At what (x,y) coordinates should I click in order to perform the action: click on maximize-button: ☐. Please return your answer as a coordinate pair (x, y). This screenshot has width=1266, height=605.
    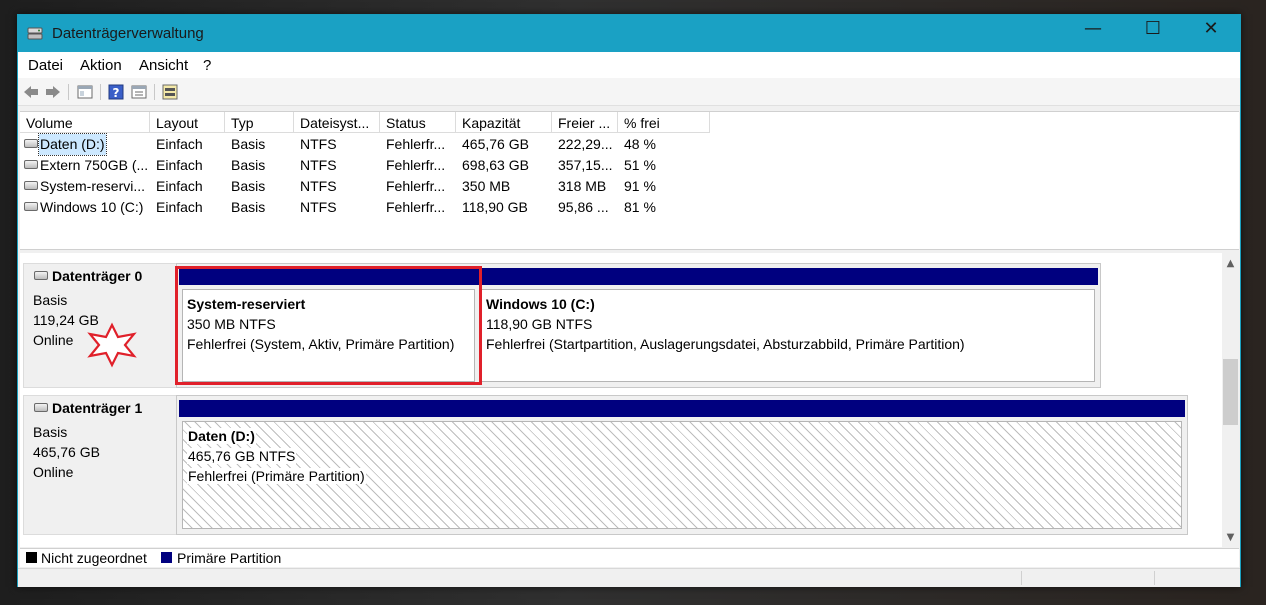
    Looking at the image, I should click on (1153, 30).